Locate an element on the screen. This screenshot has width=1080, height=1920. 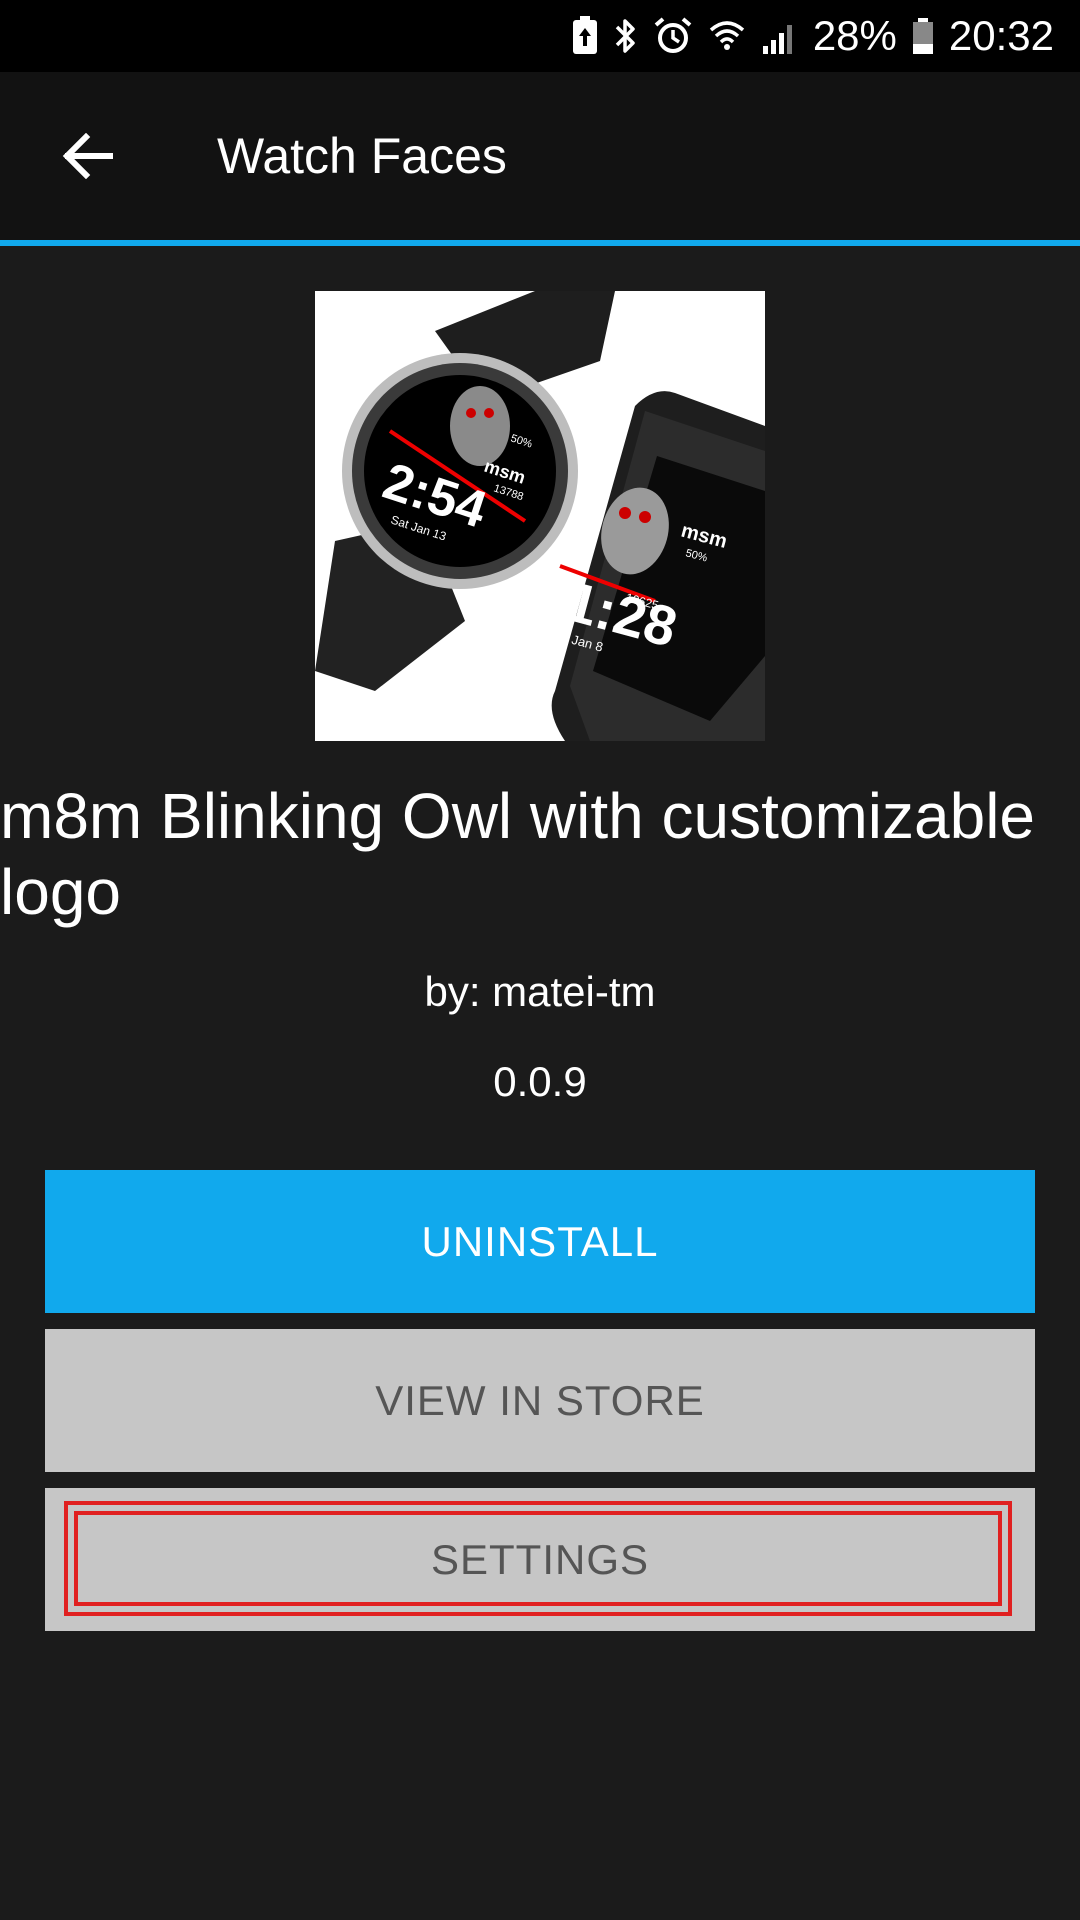
back-button is located at coordinates (88, 156).